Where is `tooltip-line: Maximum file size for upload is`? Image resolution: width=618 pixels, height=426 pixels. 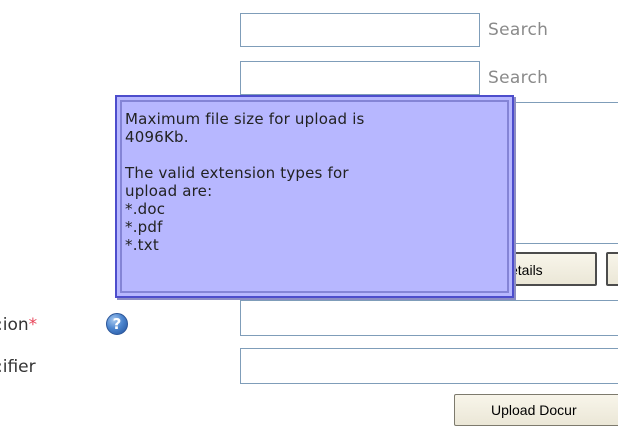
tooltip-line: Maximum file size for upload is is located at coordinates (245, 119).